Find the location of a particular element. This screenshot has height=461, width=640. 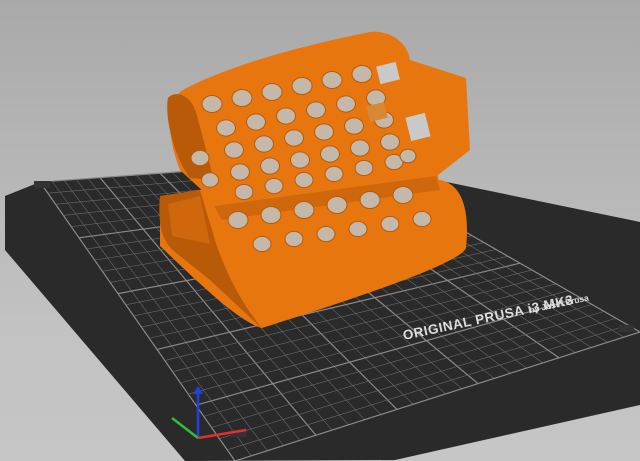

bed-notch-right is located at coordinates (626, 328).